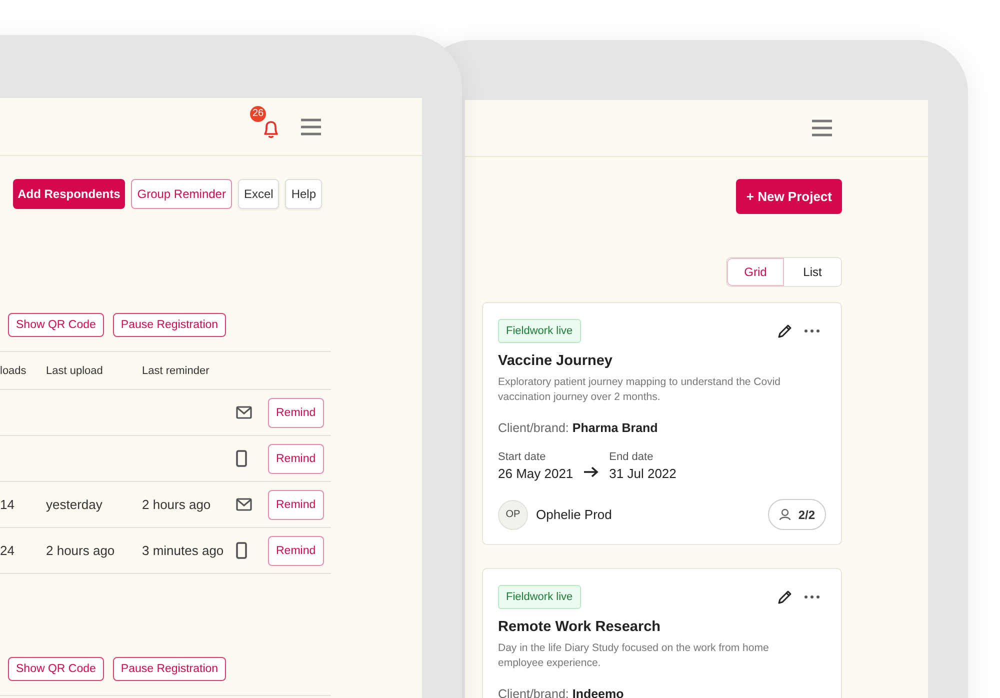 The height and width of the screenshot is (698, 1000). I want to click on bell-icon, so click(271, 128).